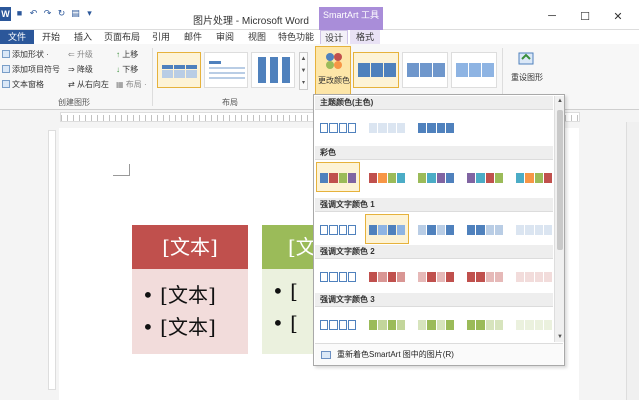 The image size is (639, 400). What do you see at coordinates (31, 69) in the screenshot?
I see `add-bullet-button: 添加项目符号` at bounding box center [31, 69].